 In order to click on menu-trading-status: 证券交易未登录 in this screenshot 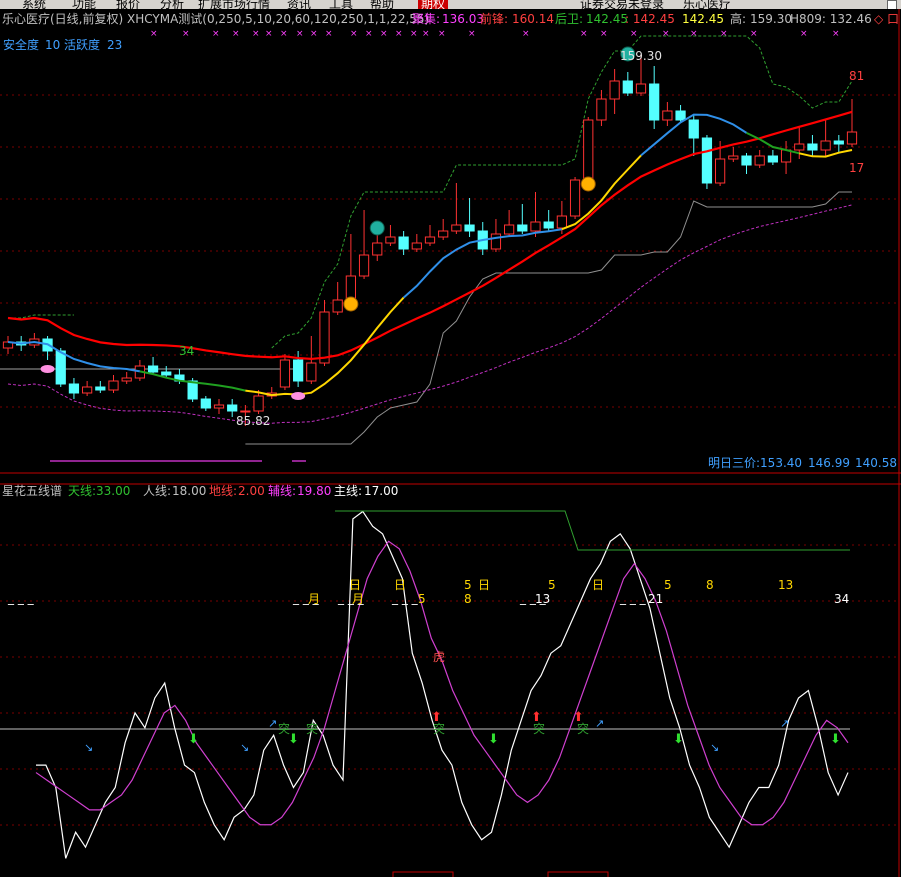, I will do `click(622, 4)`.